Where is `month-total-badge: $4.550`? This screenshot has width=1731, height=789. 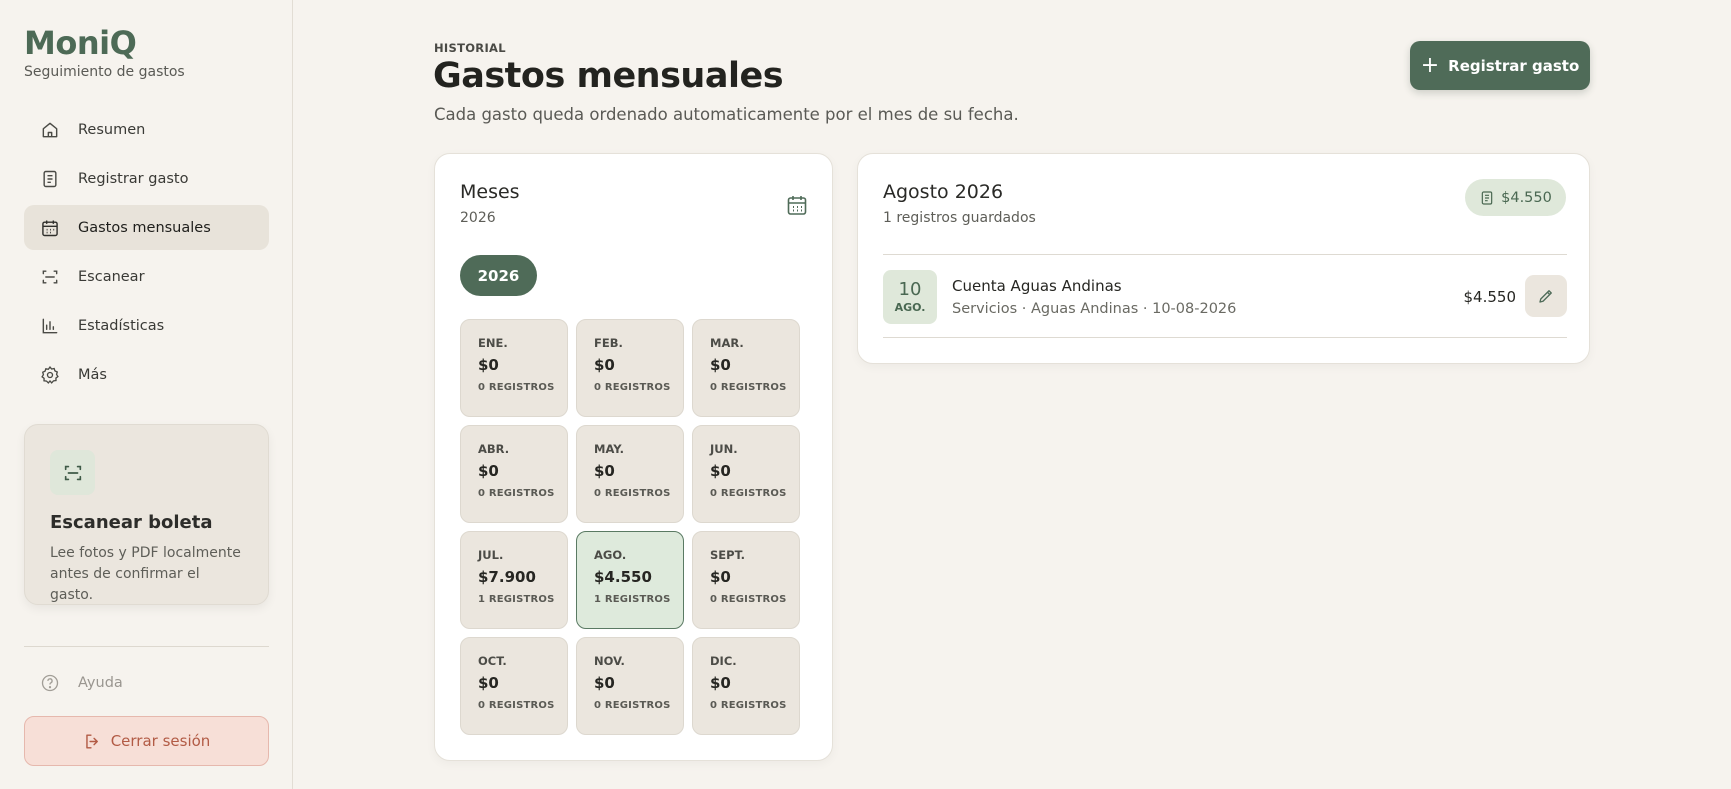 month-total-badge: $4.550 is located at coordinates (1515, 197).